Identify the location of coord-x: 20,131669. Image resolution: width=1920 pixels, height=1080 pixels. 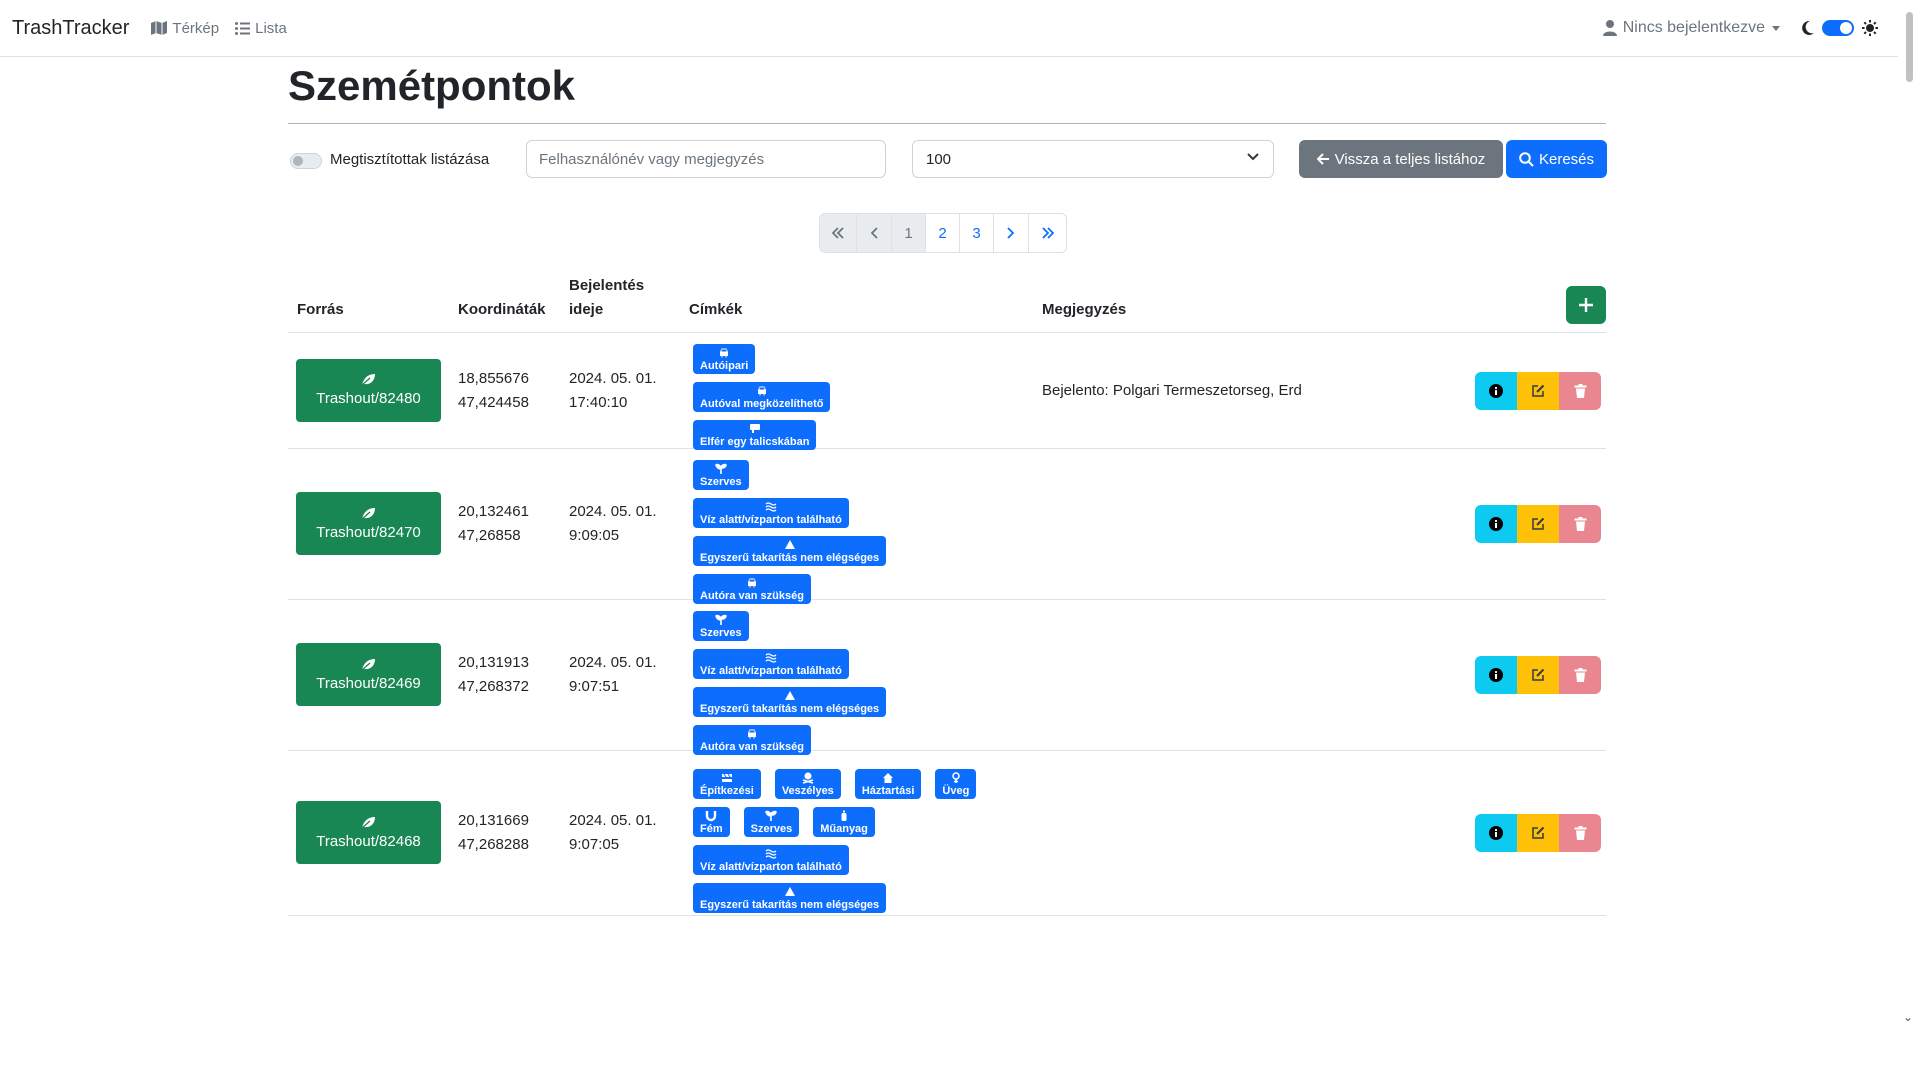
(493, 820).